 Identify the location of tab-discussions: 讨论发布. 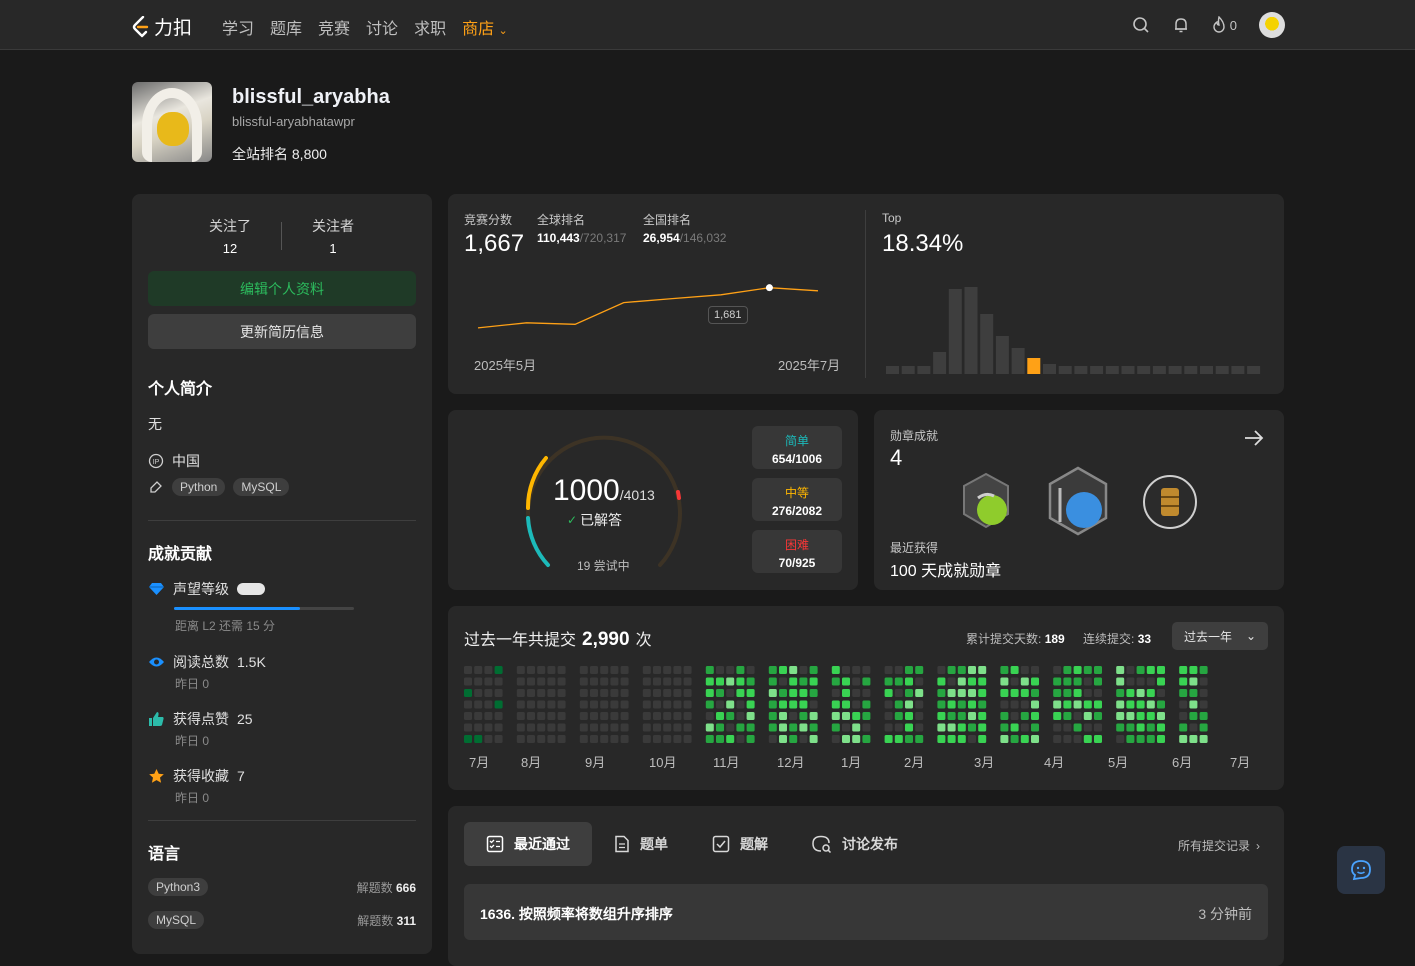
(855, 844).